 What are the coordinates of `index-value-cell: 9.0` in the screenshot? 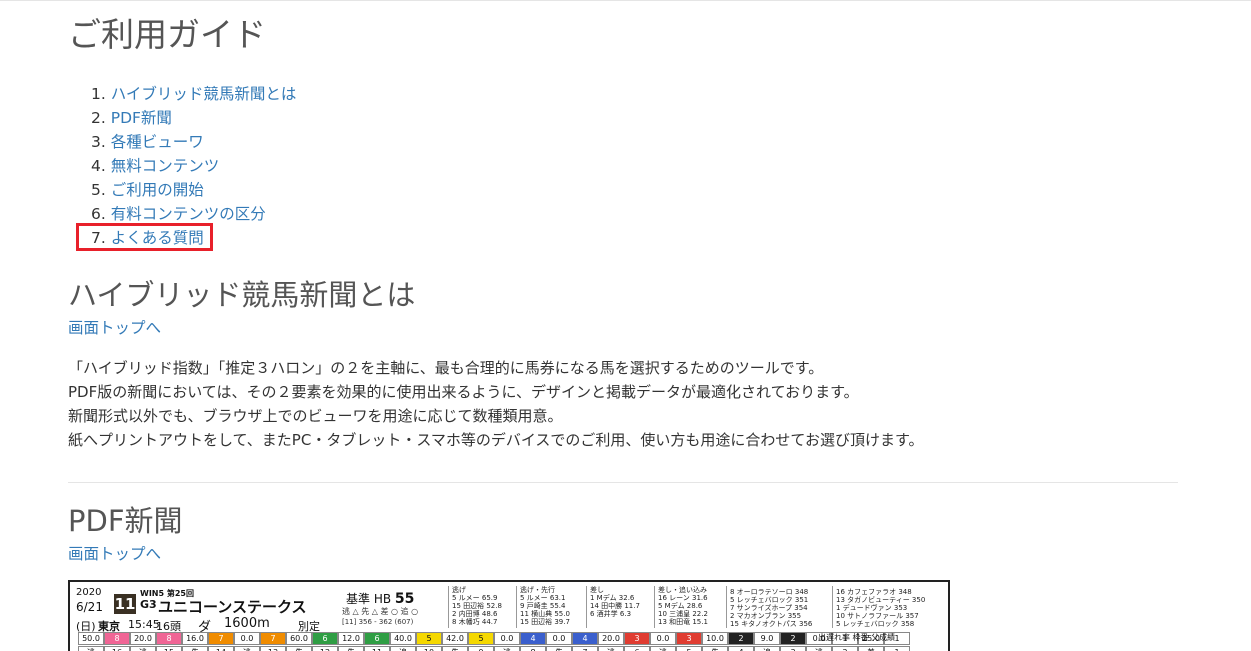 It's located at (767, 638).